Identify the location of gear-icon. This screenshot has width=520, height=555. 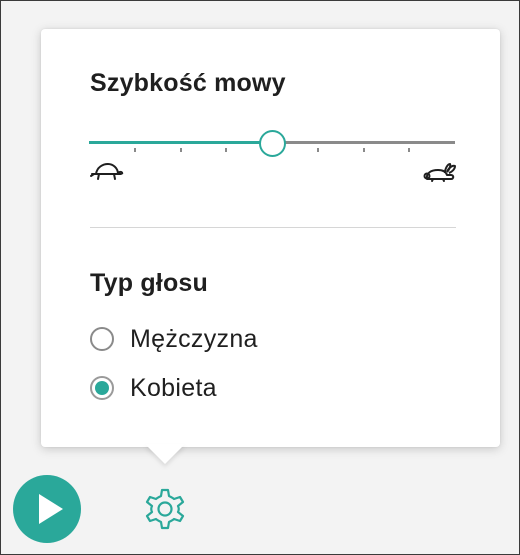
(165, 509).